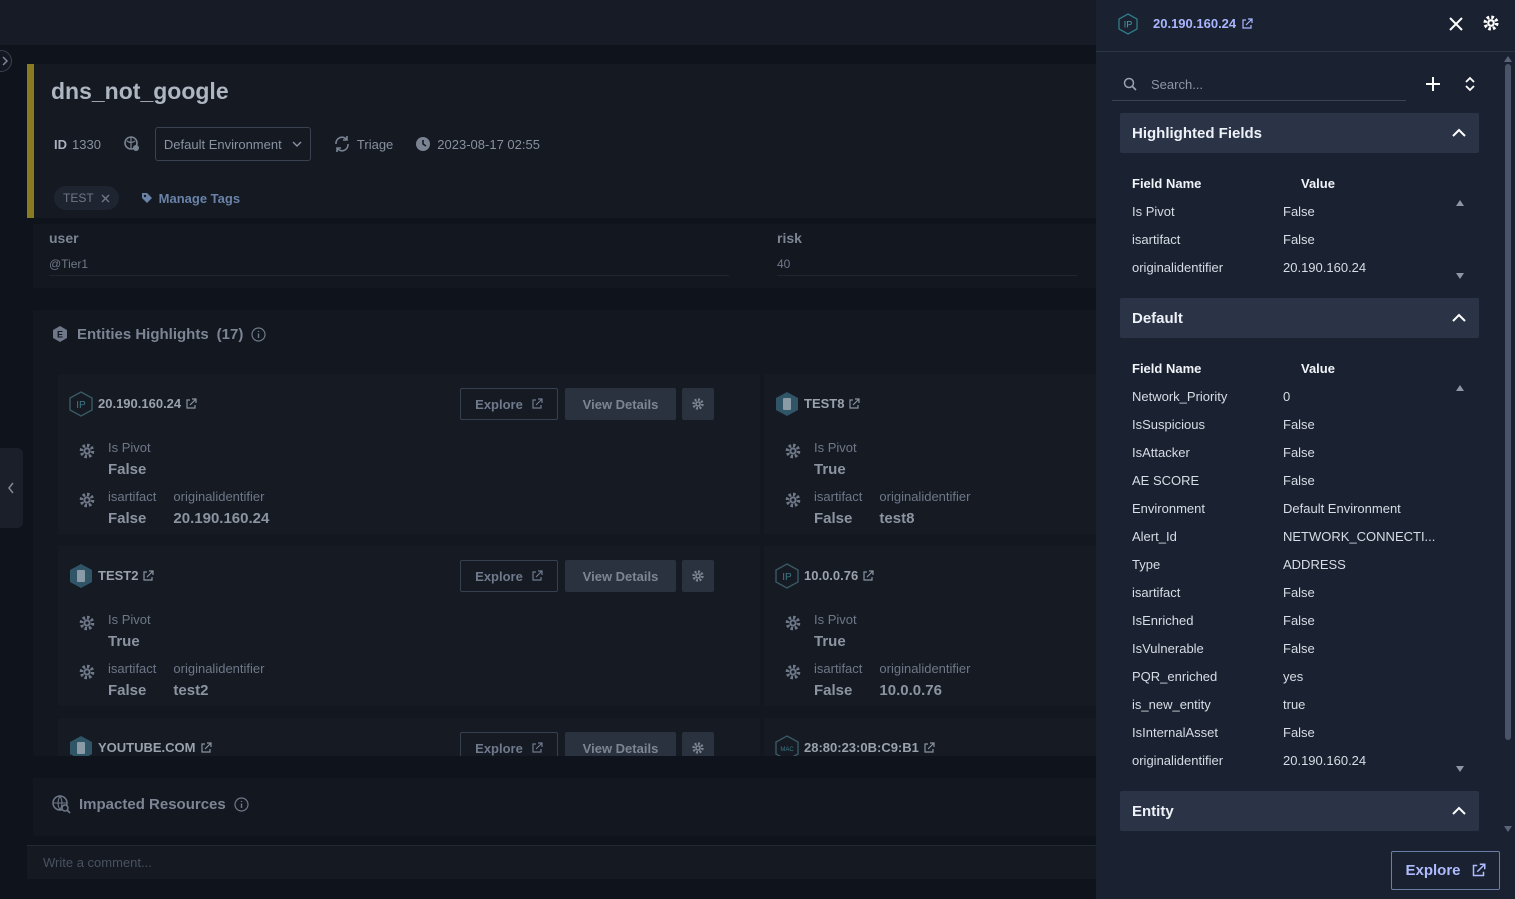 The width and height of the screenshot is (1515, 899). Describe the element at coordinates (86, 198) in the screenshot. I see `tag-chip: TEST` at that location.